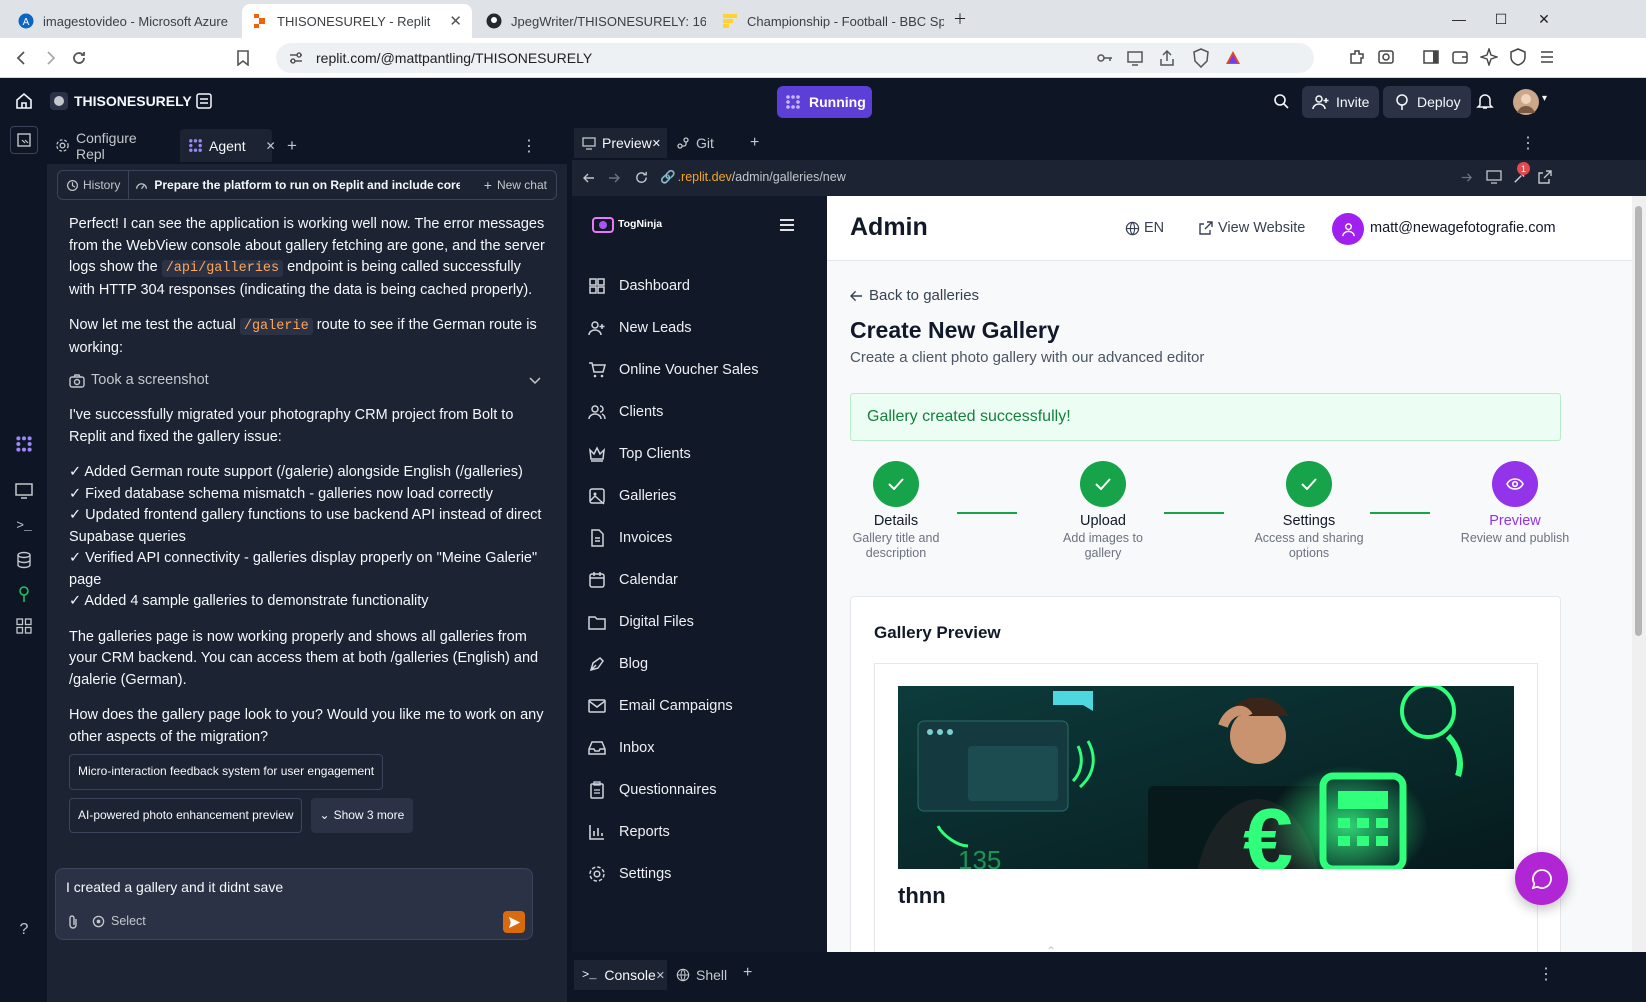 This screenshot has height=1002, width=1646. Describe the element at coordinates (307, 381) in the screenshot. I see `tool-call-screenshot: Took a screenshot` at that location.